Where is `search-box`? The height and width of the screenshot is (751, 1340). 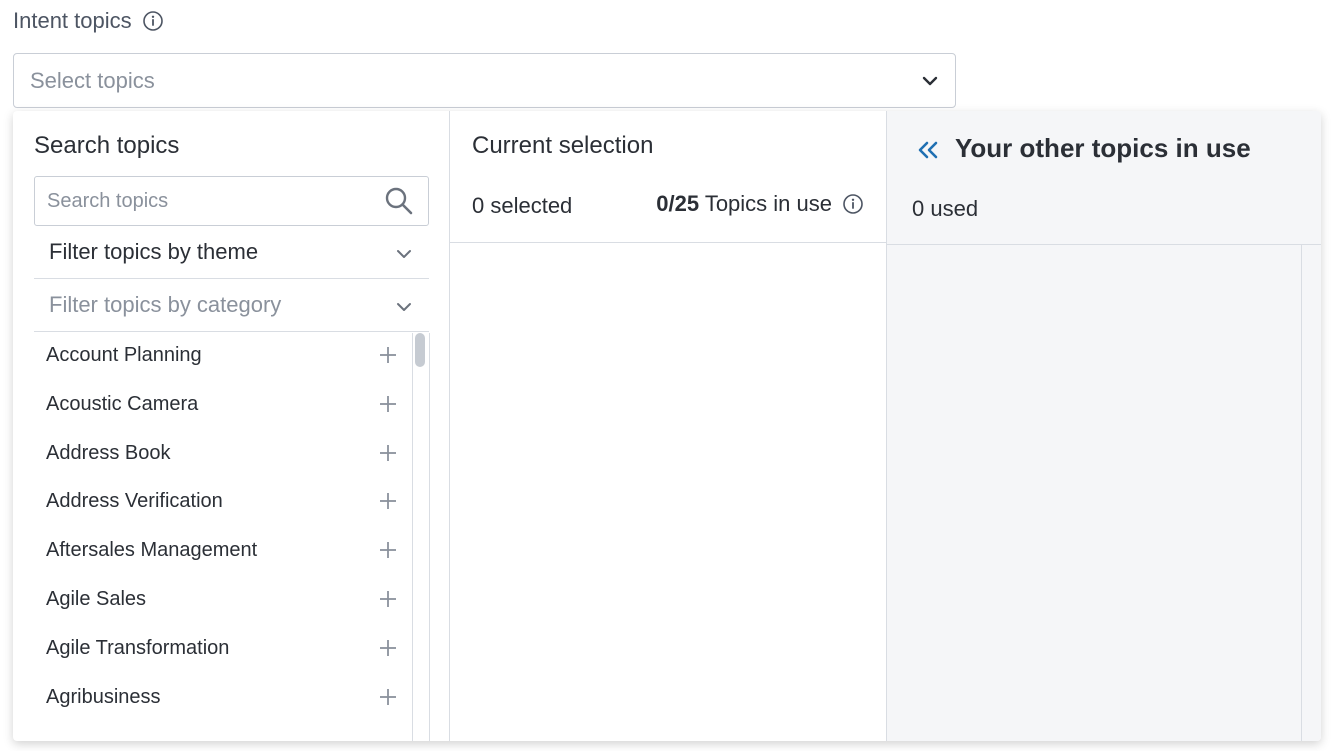
search-box is located at coordinates (231, 201).